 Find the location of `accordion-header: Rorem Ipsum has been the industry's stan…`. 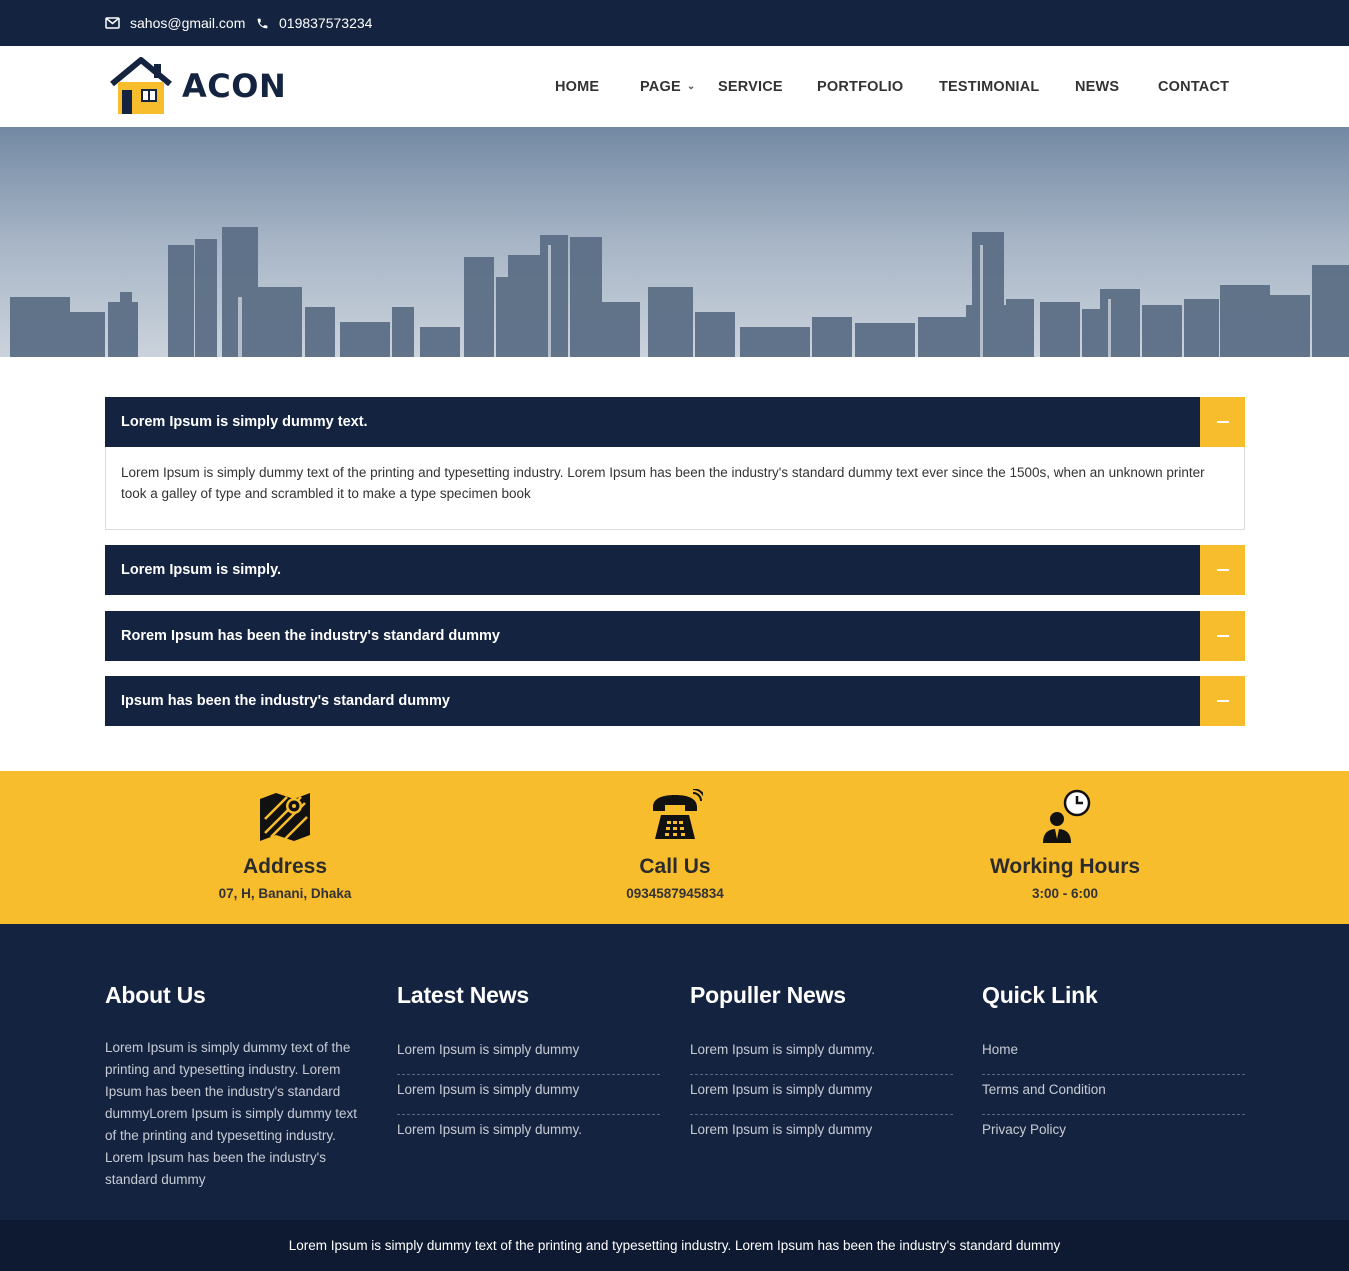

accordion-header: Rorem Ipsum has been the industry's stan… is located at coordinates (675, 636).